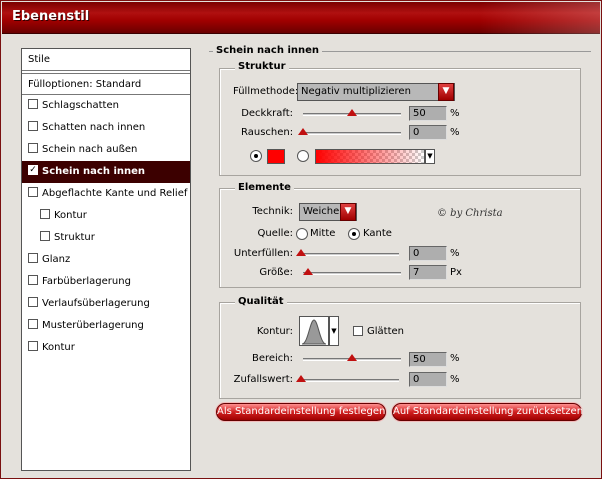 The image size is (602, 479). Describe the element at coordinates (430, 156) in the screenshot. I see `gradient-chevron-down-icon: ▼` at that location.